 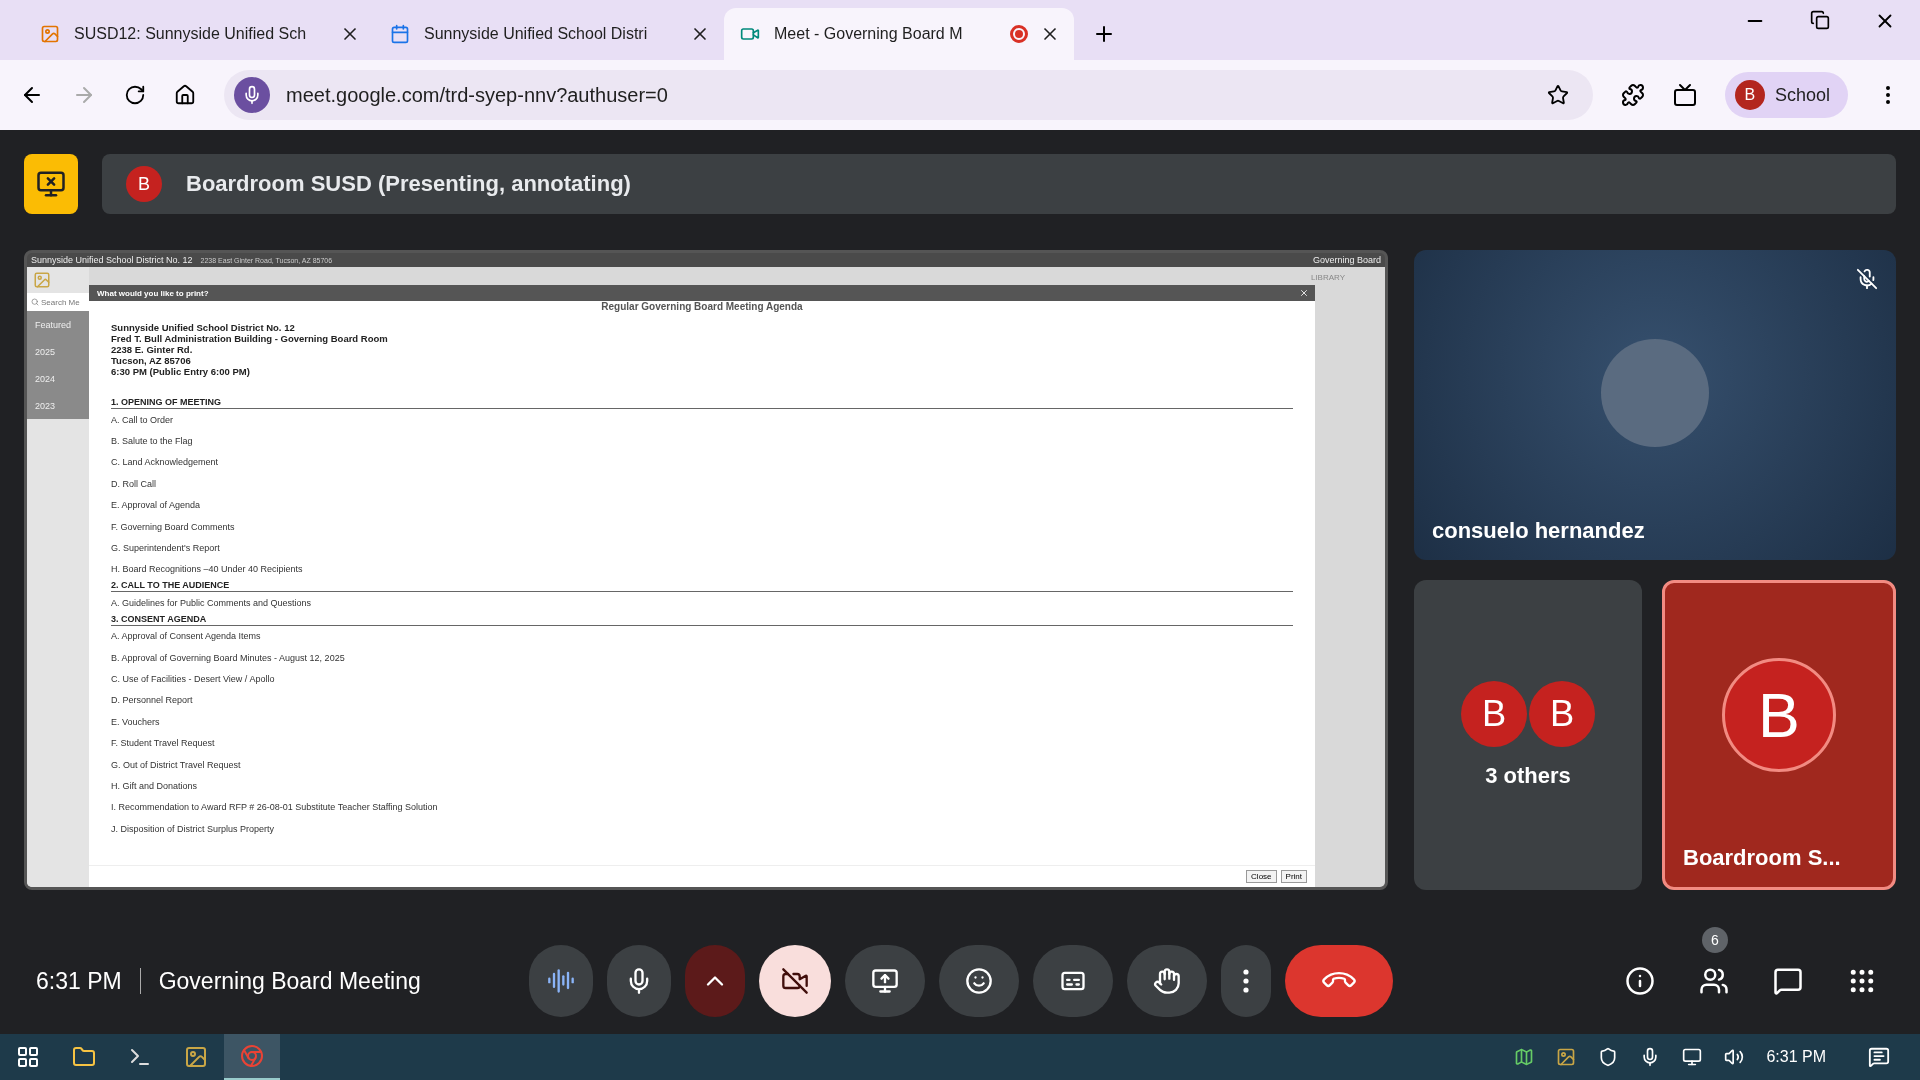 What do you see at coordinates (1788, 981) in the screenshot?
I see `chat-icon` at bounding box center [1788, 981].